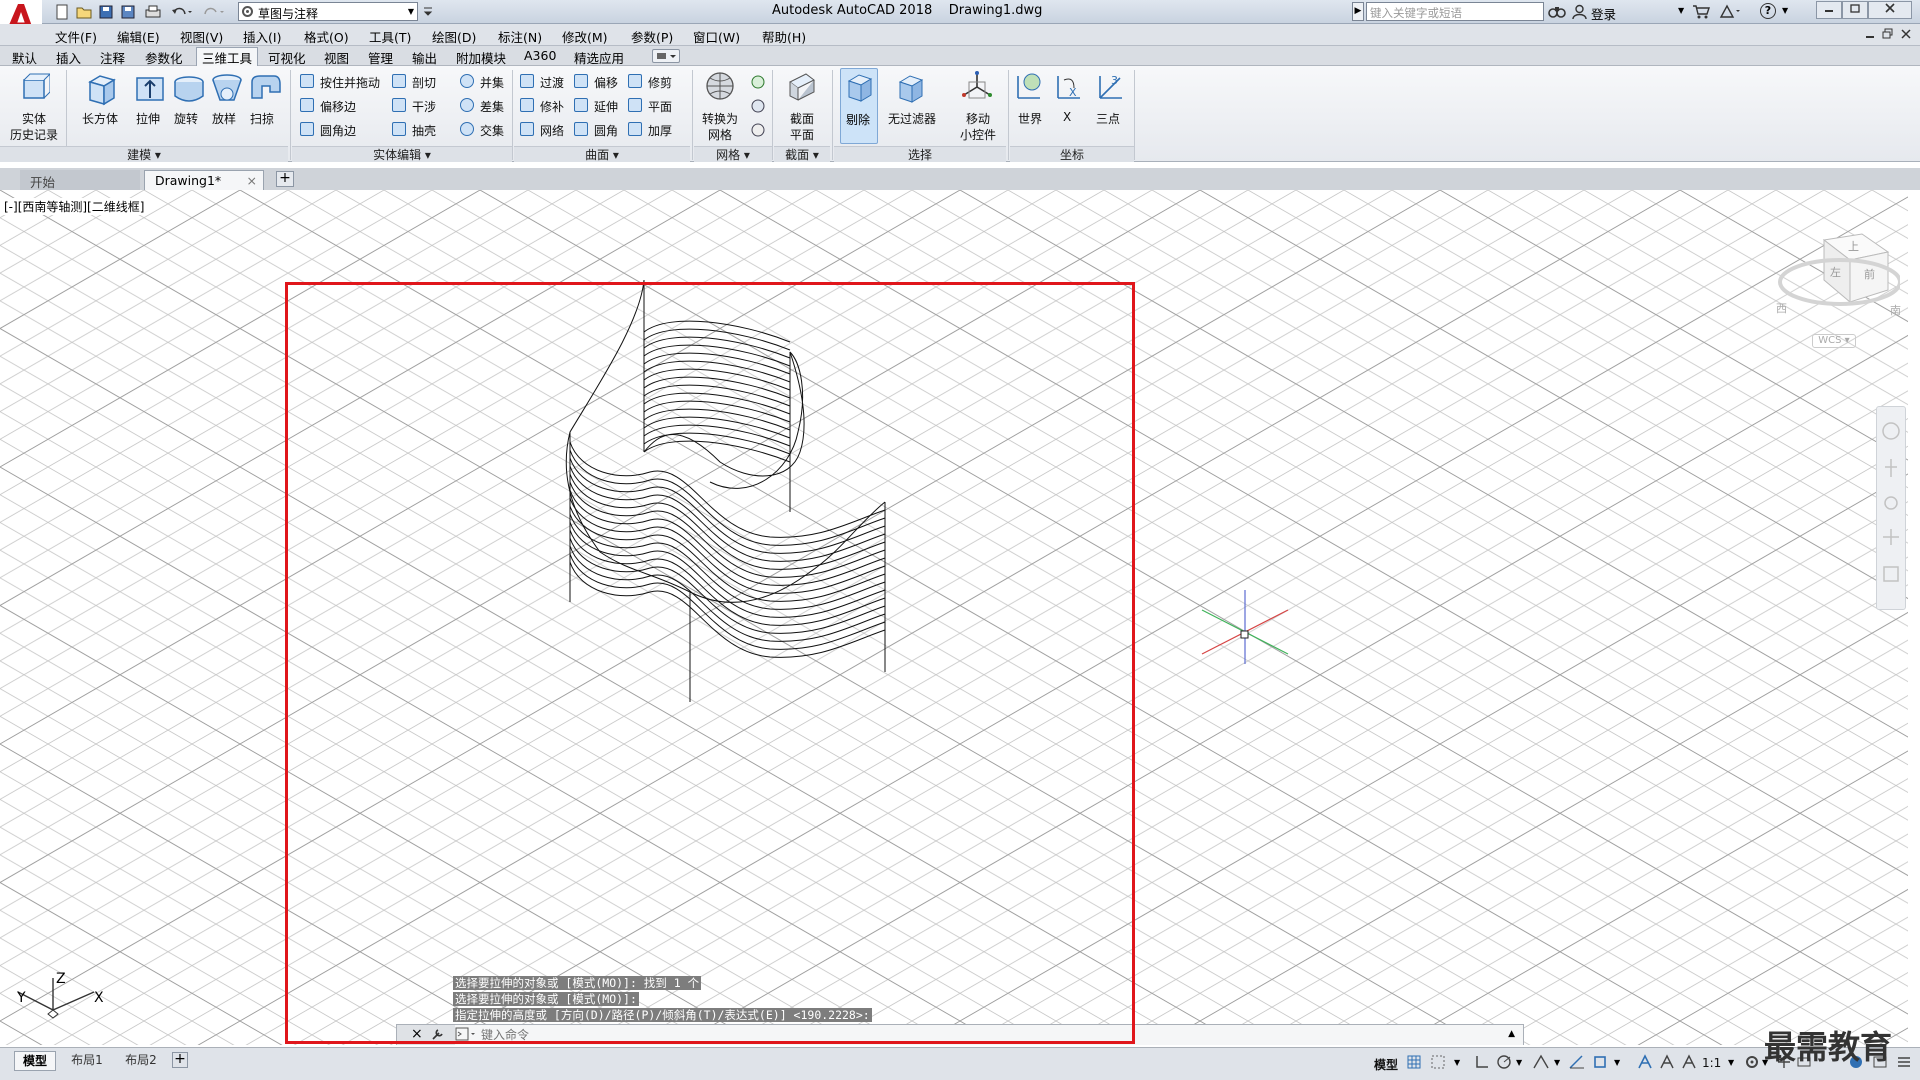 The height and width of the screenshot is (1080, 1920). I want to click on menu-insert: 插入(I), so click(262, 36).